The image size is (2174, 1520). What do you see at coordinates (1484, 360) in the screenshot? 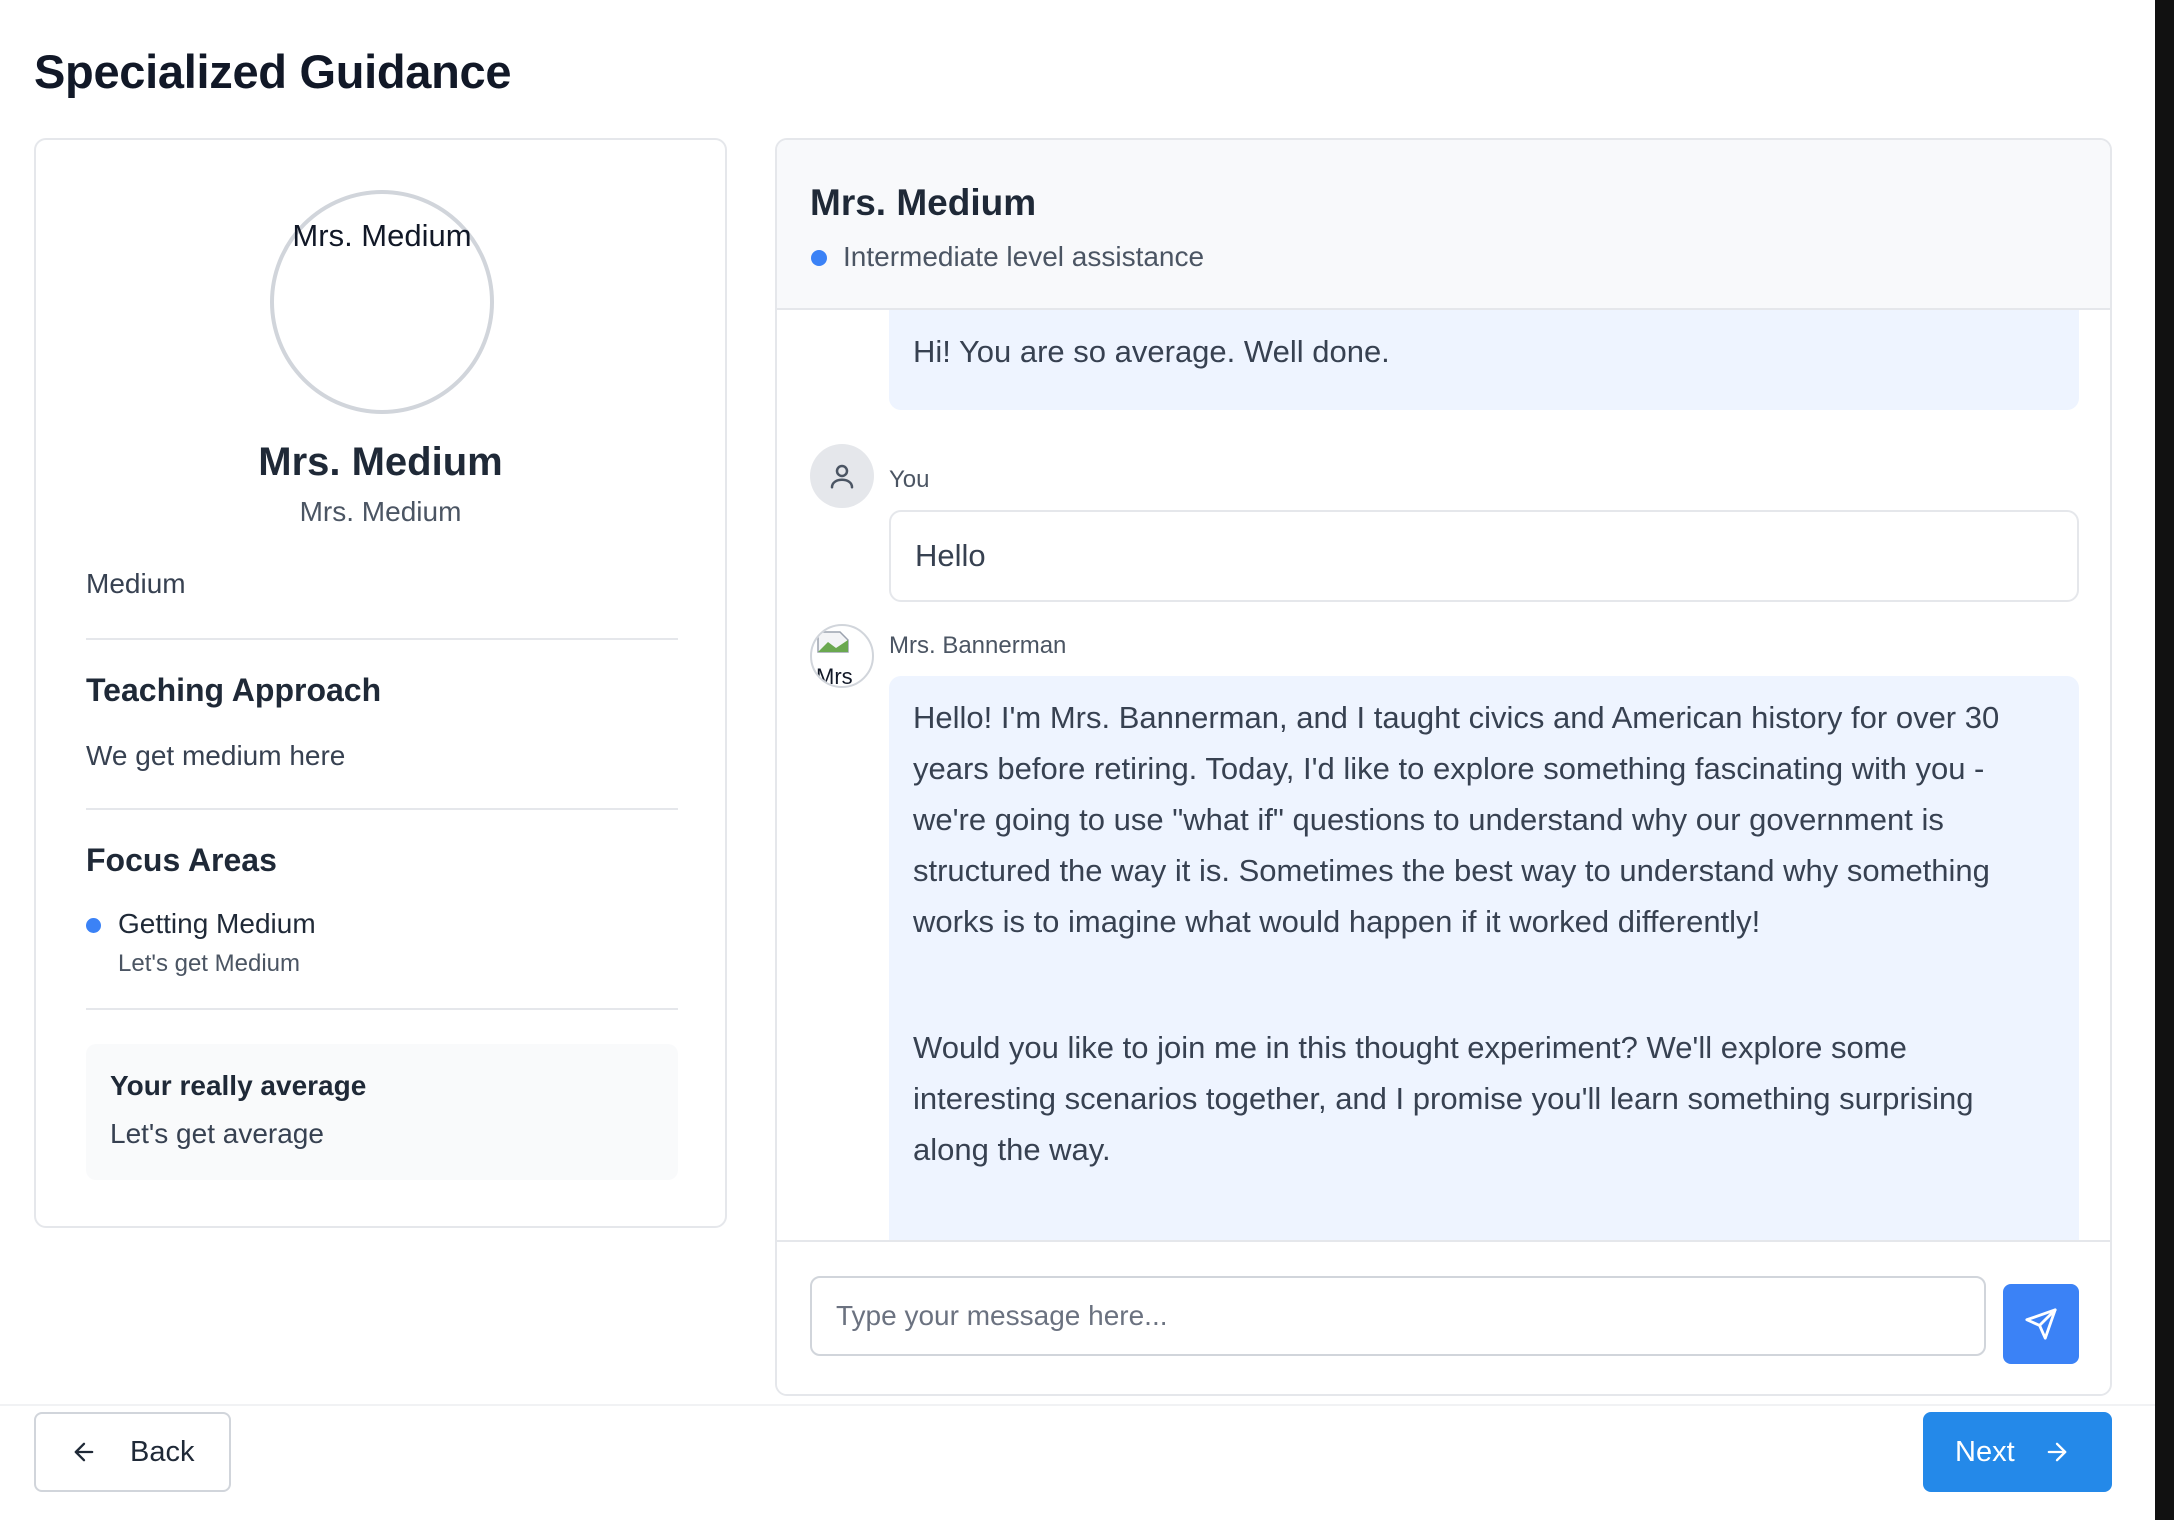
I see `assistant-message-bubble: Hi! You are so average. Well done.` at bounding box center [1484, 360].